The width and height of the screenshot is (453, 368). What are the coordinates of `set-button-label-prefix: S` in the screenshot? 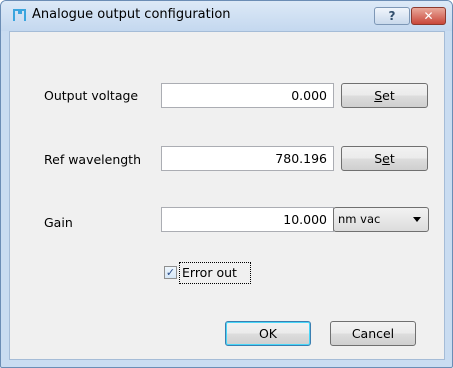 It's located at (378, 158).